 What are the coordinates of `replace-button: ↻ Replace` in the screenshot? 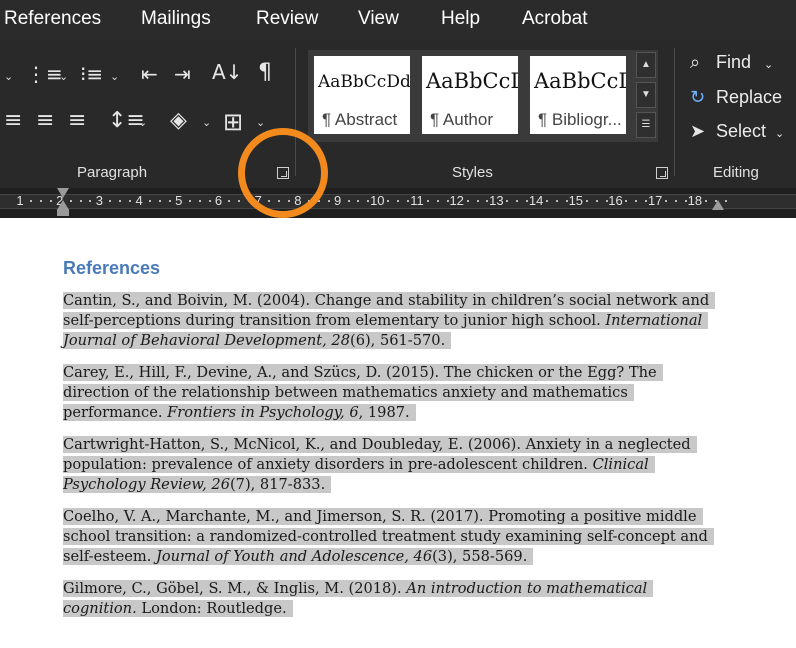 It's located at (736, 97).